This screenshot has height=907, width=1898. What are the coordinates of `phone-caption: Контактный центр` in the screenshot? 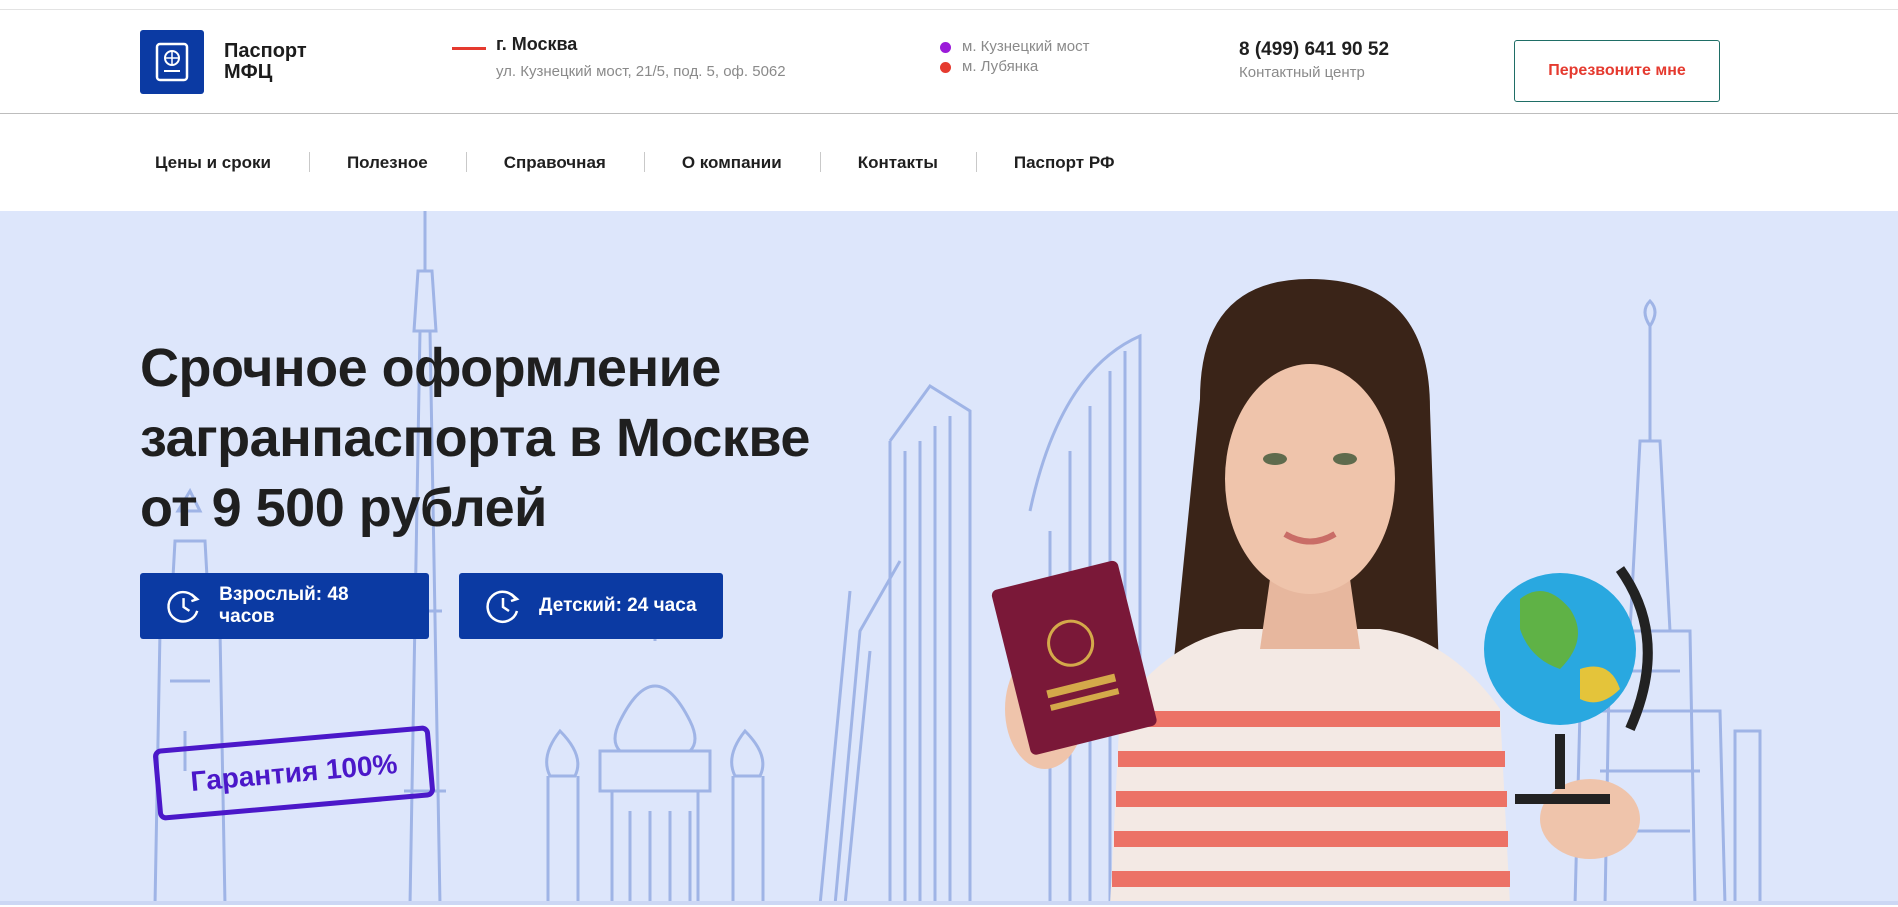 It's located at (1302, 72).